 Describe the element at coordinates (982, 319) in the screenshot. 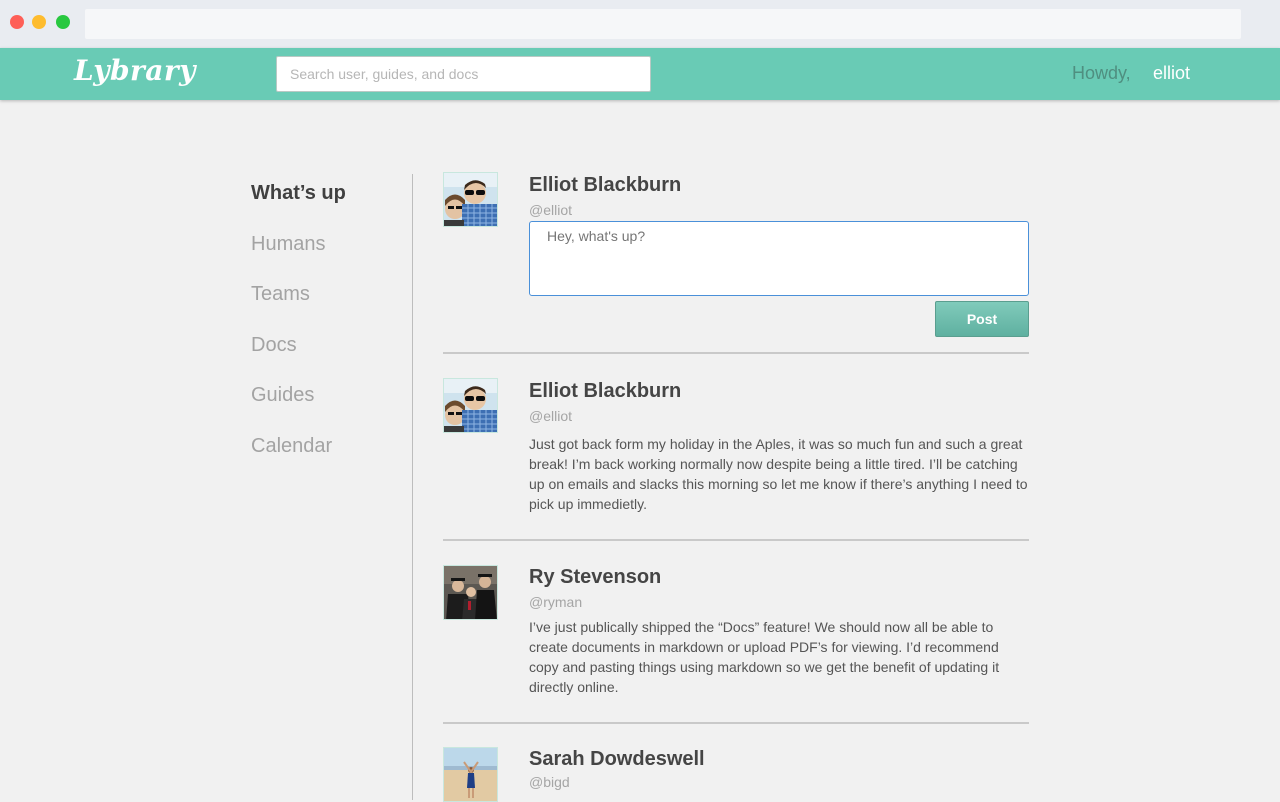

I see `post-button: Post` at that location.